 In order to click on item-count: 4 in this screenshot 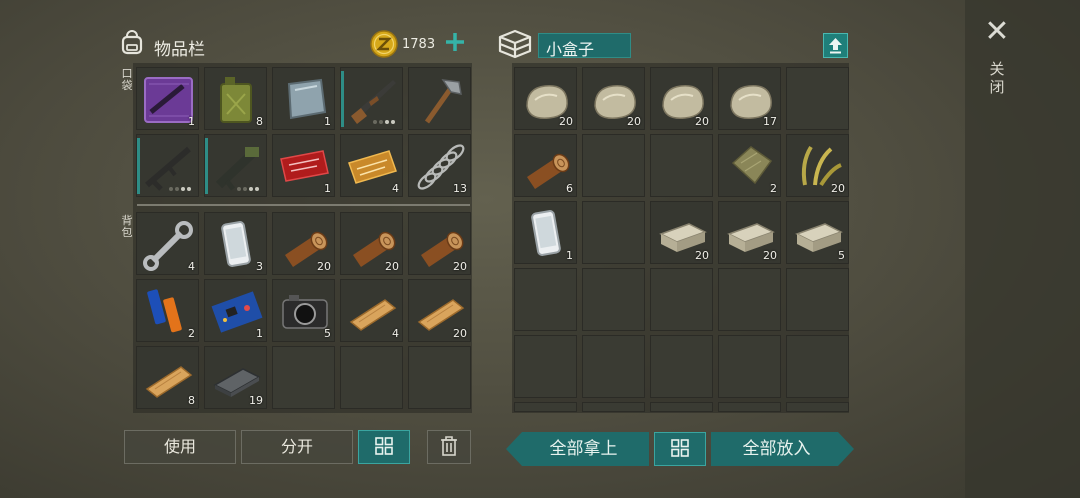, I will do `click(395, 188)`.